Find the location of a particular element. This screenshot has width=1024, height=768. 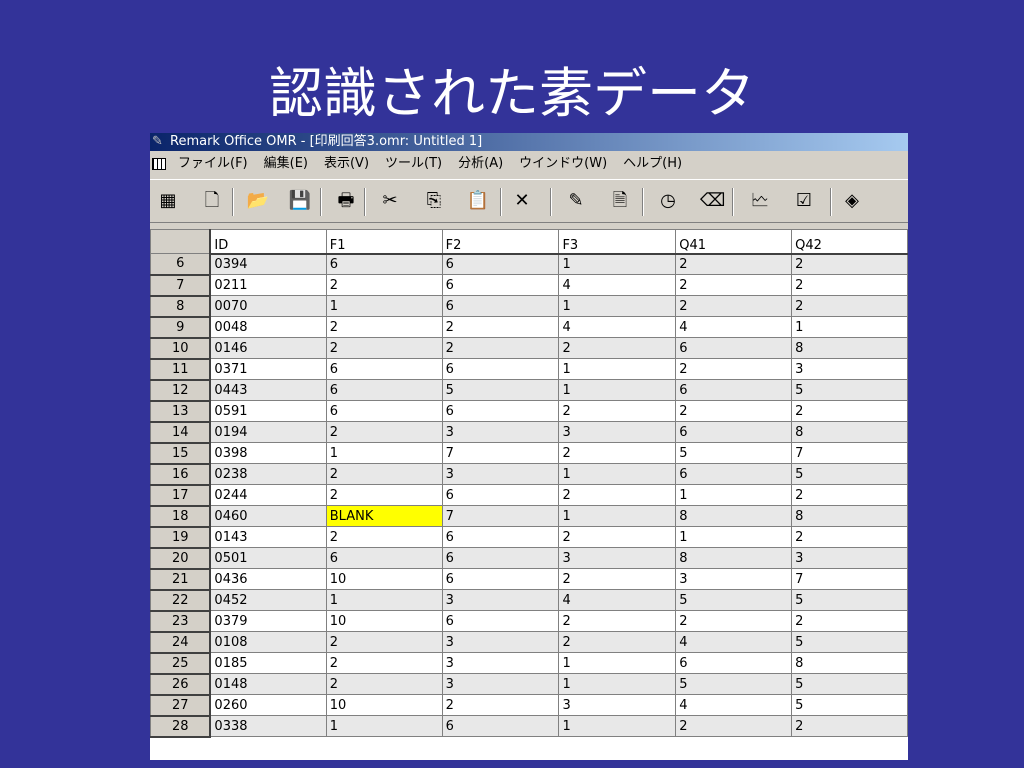

row-header: 15 is located at coordinates (181, 453).